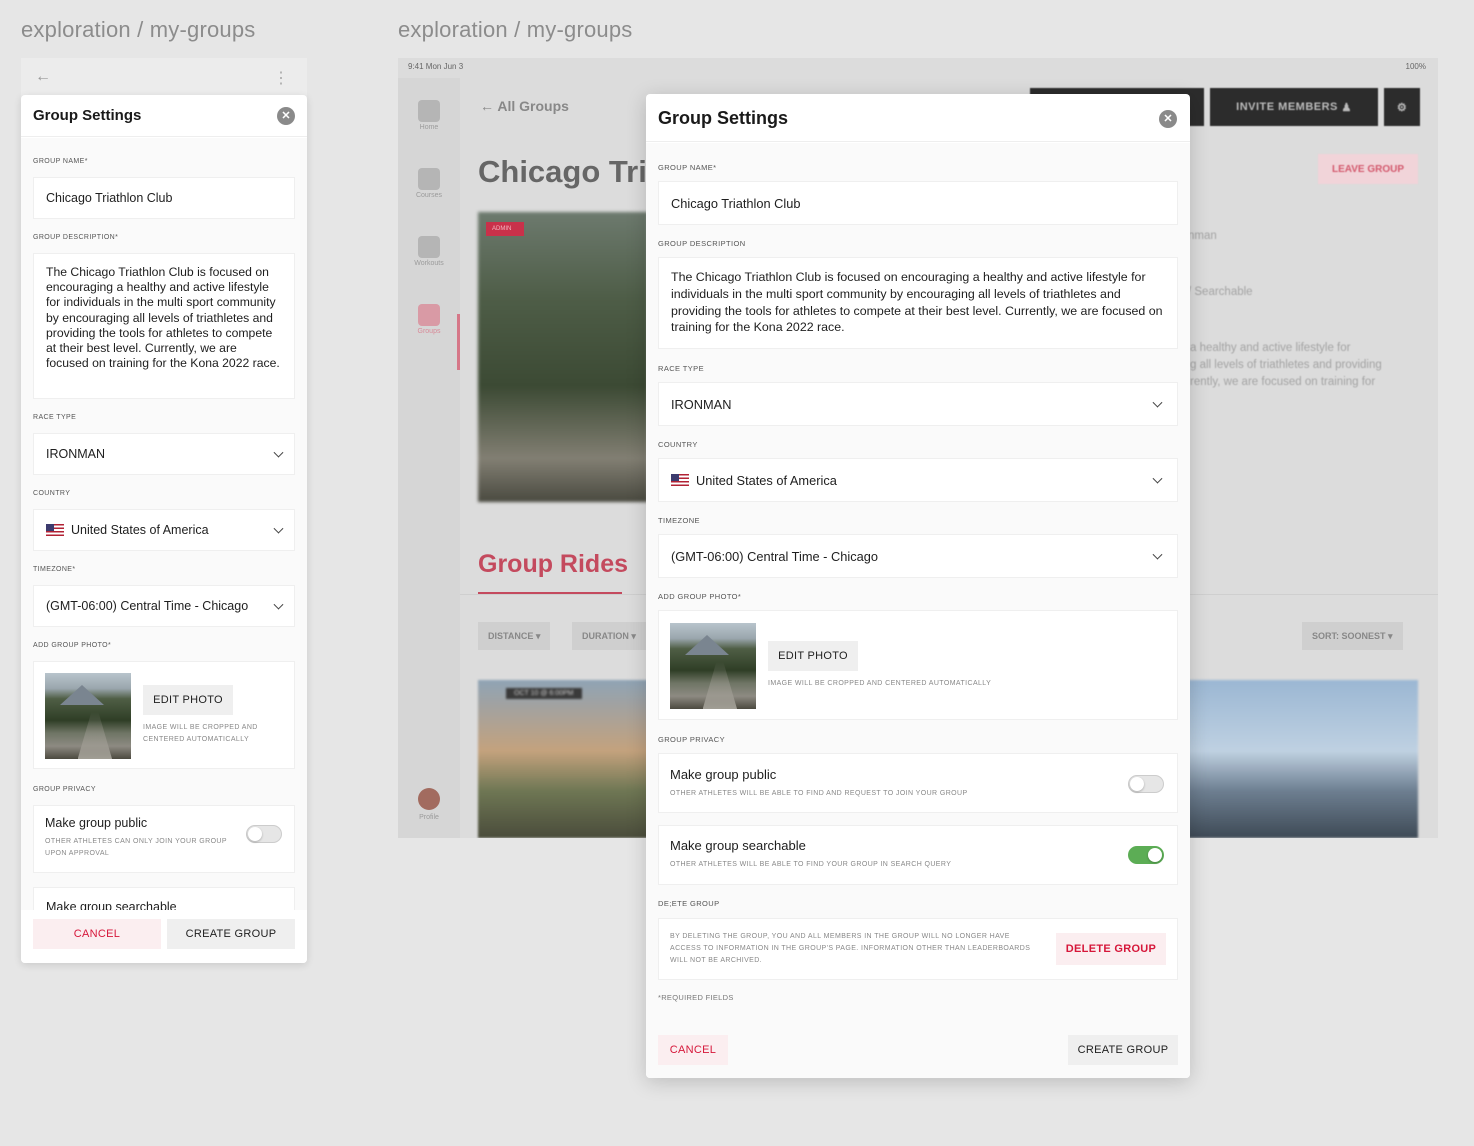 The image size is (1474, 1146). What do you see at coordinates (515, 29) in the screenshot?
I see `frame-title-tablet: exploration / my-groups` at bounding box center [515, 29].